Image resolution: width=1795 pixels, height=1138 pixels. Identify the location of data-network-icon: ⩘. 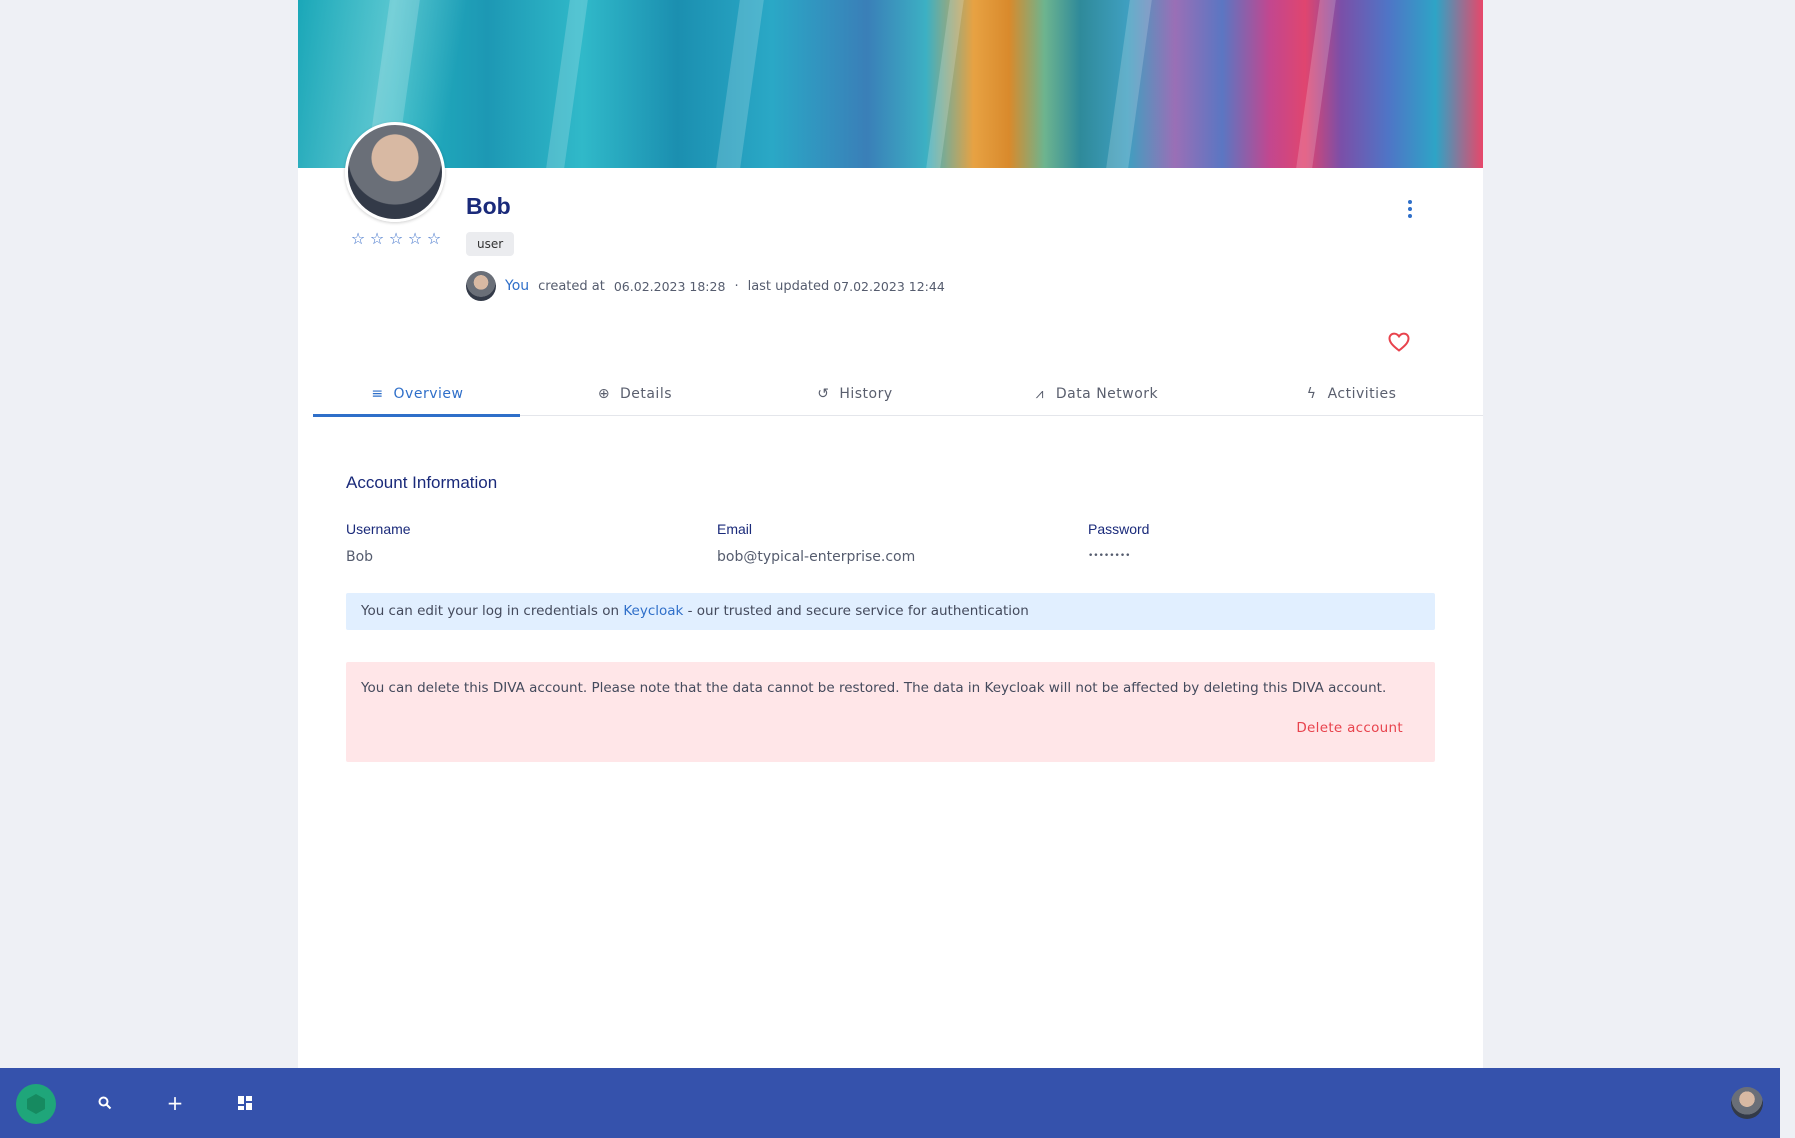
(1040, 394).